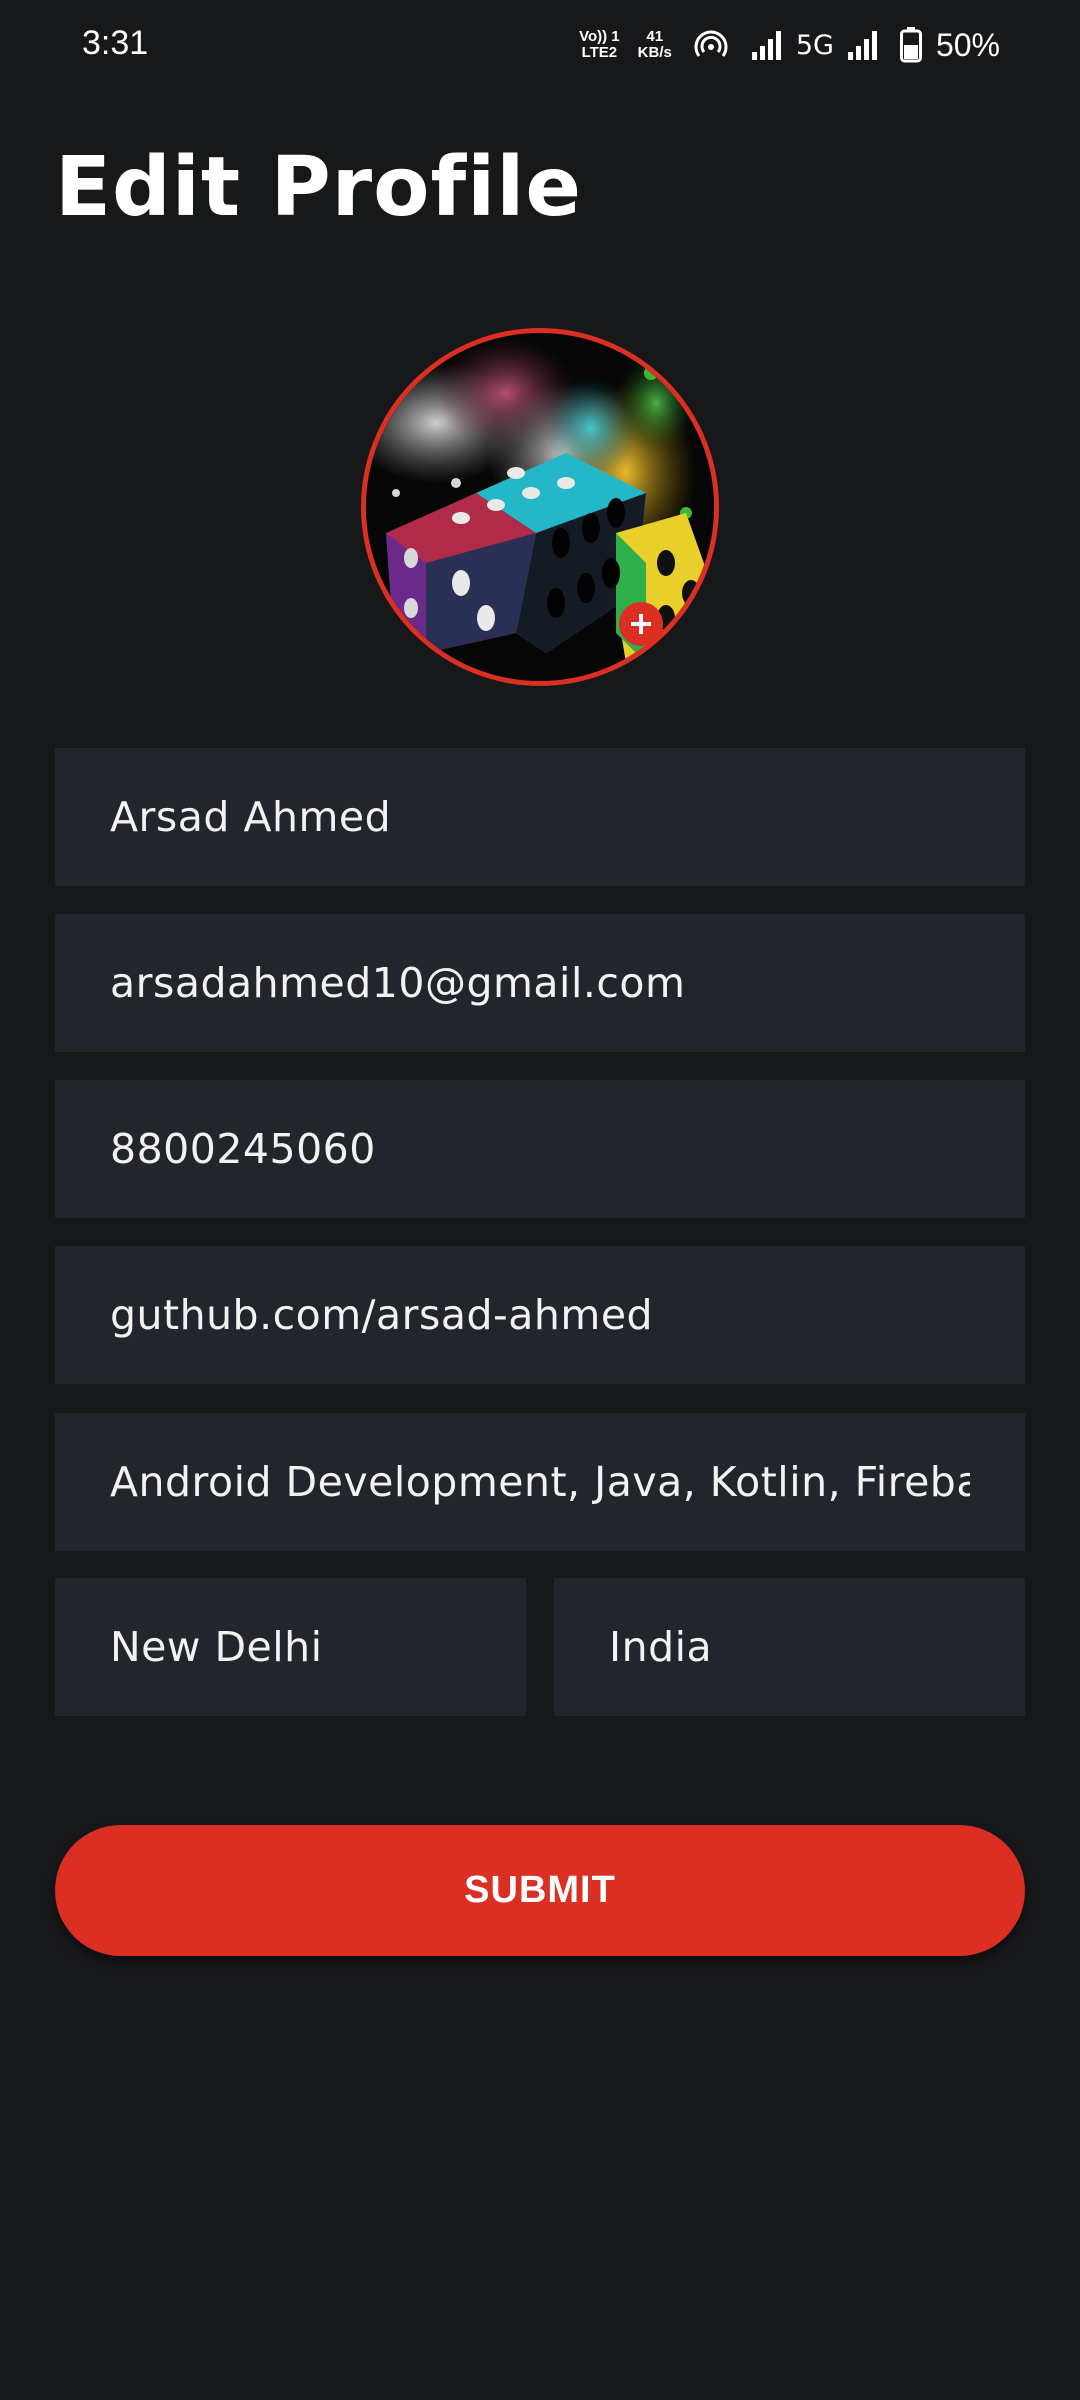 The width and height of the screenshot is (1080, 2400). Describe the element at coordinates (814, 45) in the screenshot. I see `network-type: 5G` at that location.